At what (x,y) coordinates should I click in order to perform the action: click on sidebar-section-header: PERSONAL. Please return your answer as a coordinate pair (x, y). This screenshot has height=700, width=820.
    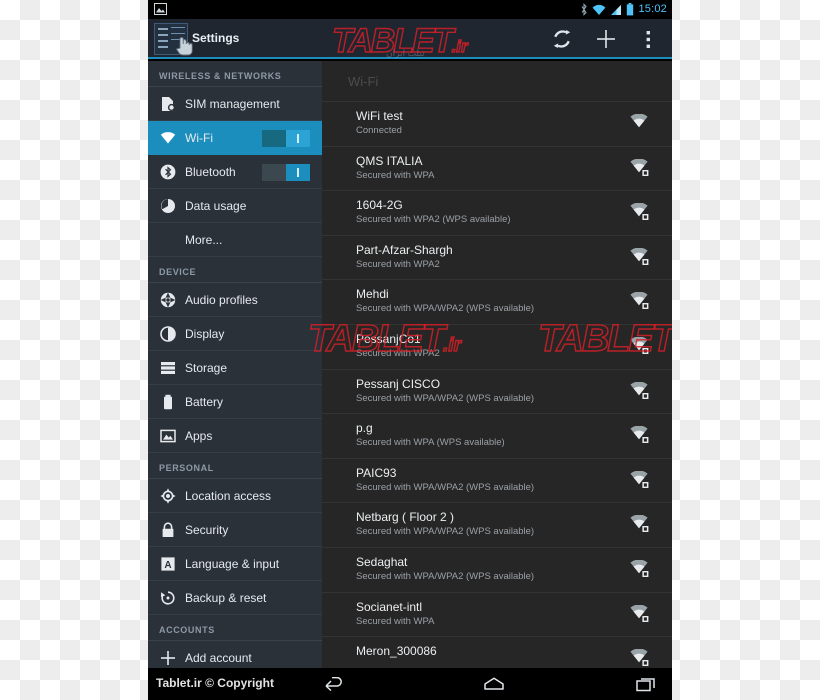
    Looking at the image, I should click on (235, 466).